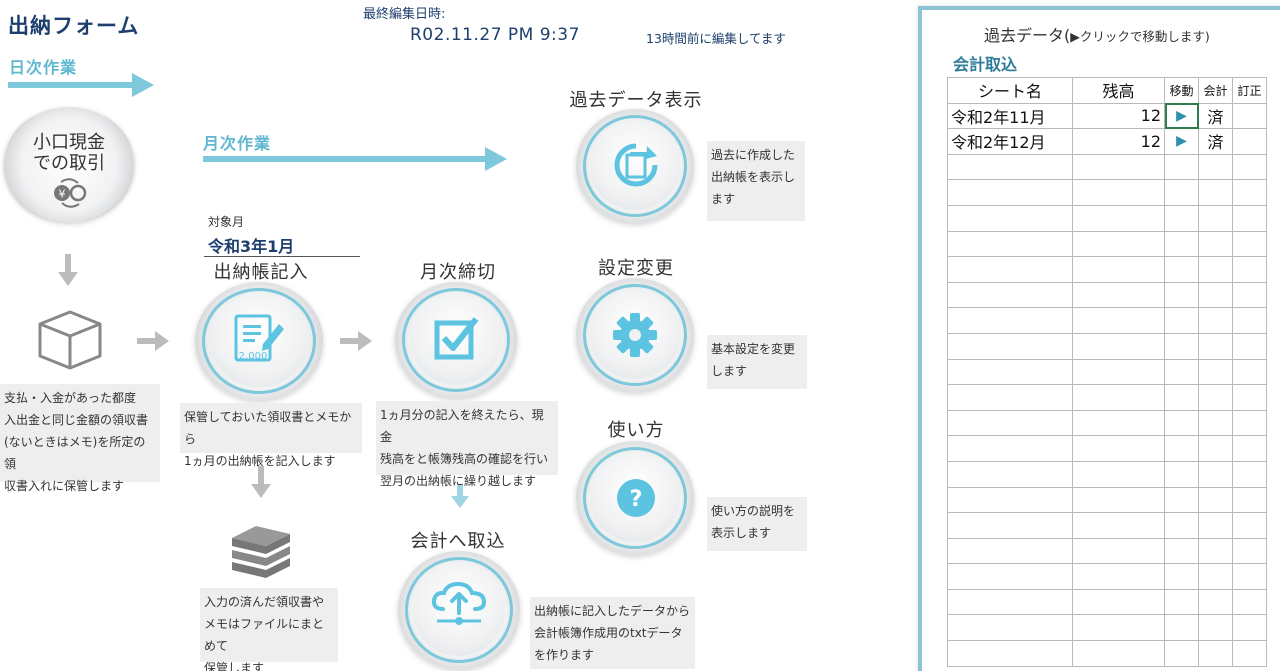  What do you see at coordinates (1010, 141) in the screenshot?
I see `sheet-name-cell: 令和2年12月` at bounding box center [1010, 141].